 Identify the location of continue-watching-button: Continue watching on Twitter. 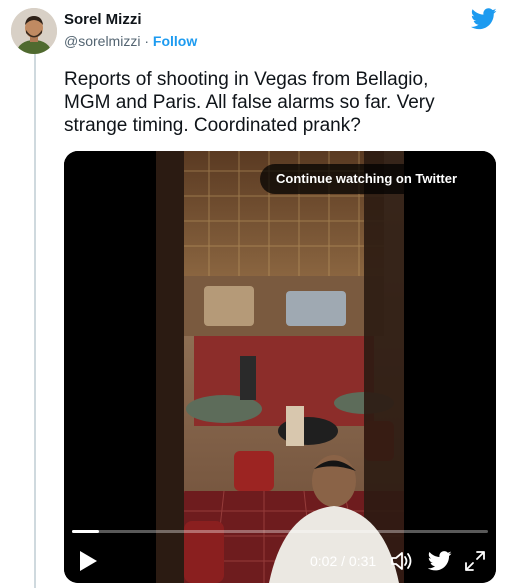
(367, 179).